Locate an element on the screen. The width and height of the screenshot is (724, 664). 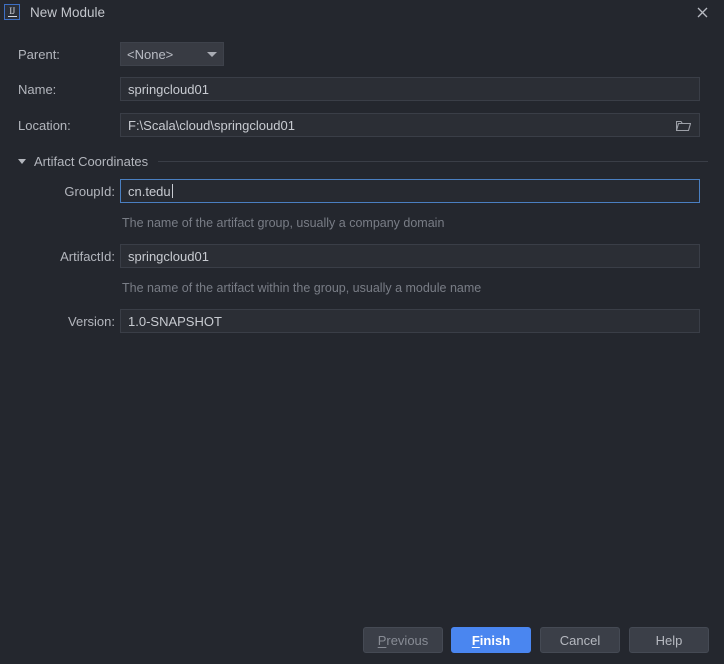
version-input-value: 1.0-SNAPSHOT is located at coordinates (175, 321).